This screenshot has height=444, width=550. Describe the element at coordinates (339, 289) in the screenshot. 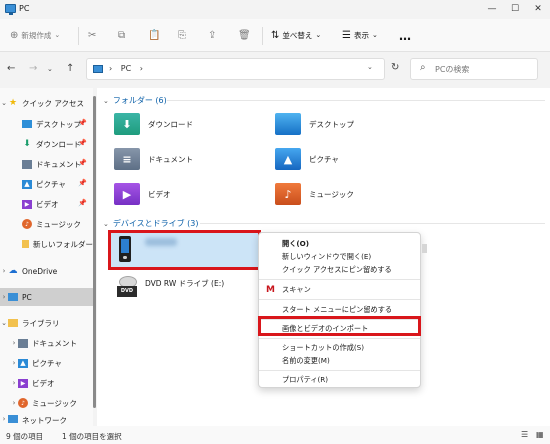

I see `menu-item-scan: M スキャン` at that location.